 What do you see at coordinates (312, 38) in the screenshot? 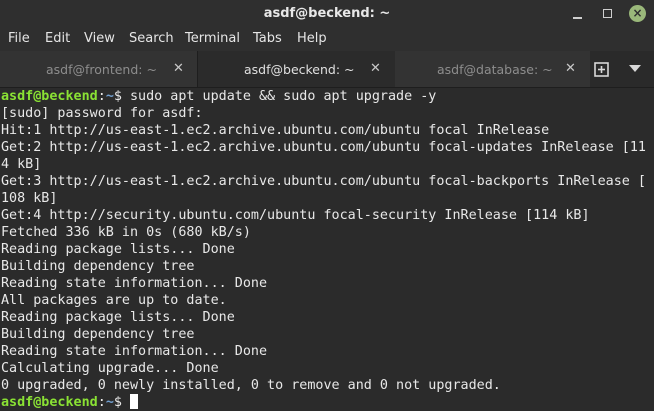
I see `menu-help: Help` at bounding box center [312, 38].